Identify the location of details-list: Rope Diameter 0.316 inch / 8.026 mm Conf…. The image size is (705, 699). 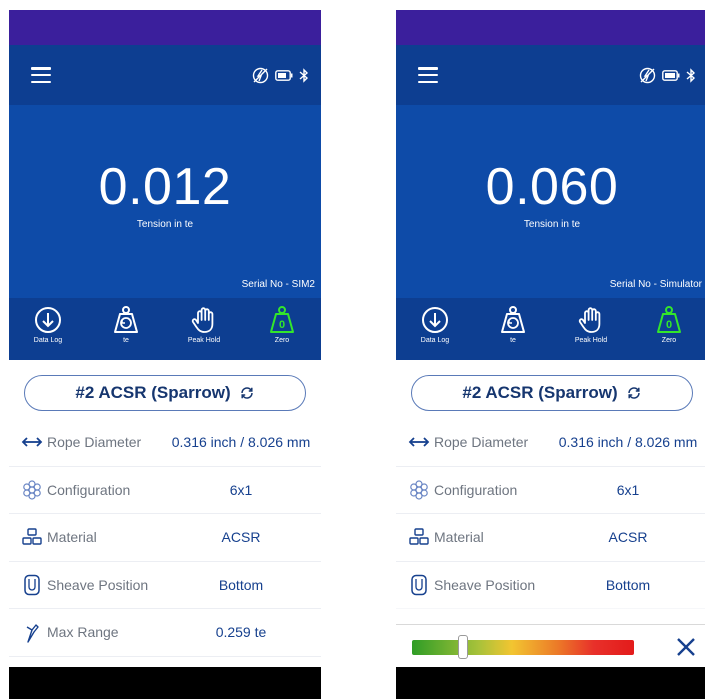
(550, 514).